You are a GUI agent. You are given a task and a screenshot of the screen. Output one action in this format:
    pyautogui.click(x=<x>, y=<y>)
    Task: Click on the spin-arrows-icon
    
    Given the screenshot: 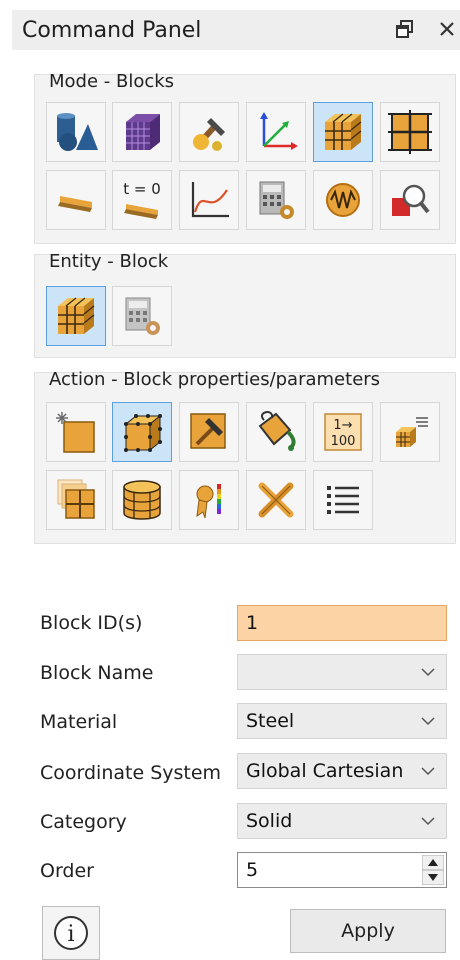 What is the action you would take?
    pyautogui.click(x=433, y=870)
    